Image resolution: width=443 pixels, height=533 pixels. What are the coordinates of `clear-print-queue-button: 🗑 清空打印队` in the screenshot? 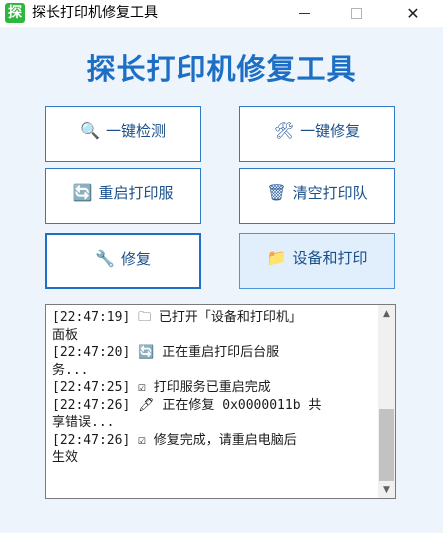 It's located at (317, 196).